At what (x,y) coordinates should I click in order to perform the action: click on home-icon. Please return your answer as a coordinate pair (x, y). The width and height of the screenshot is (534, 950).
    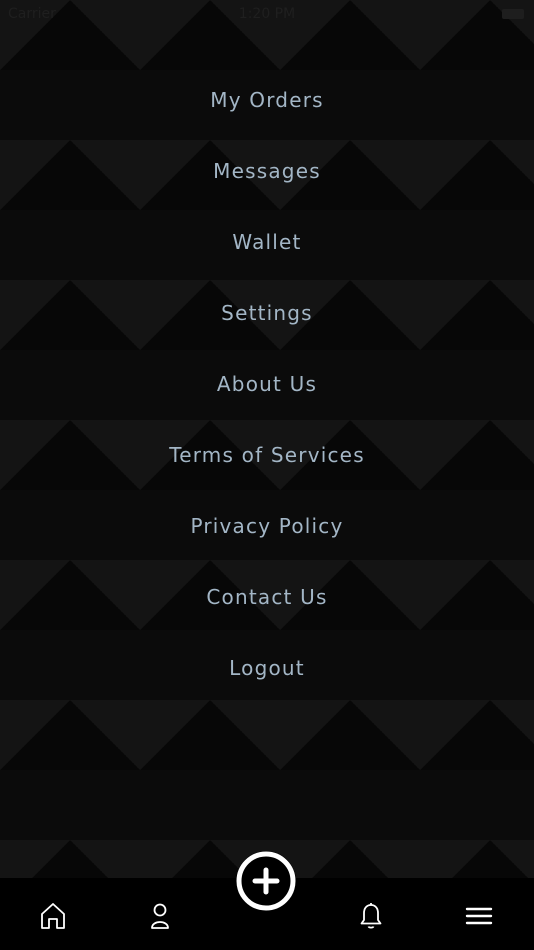
    Looking at the image, I should click on (53, 916).